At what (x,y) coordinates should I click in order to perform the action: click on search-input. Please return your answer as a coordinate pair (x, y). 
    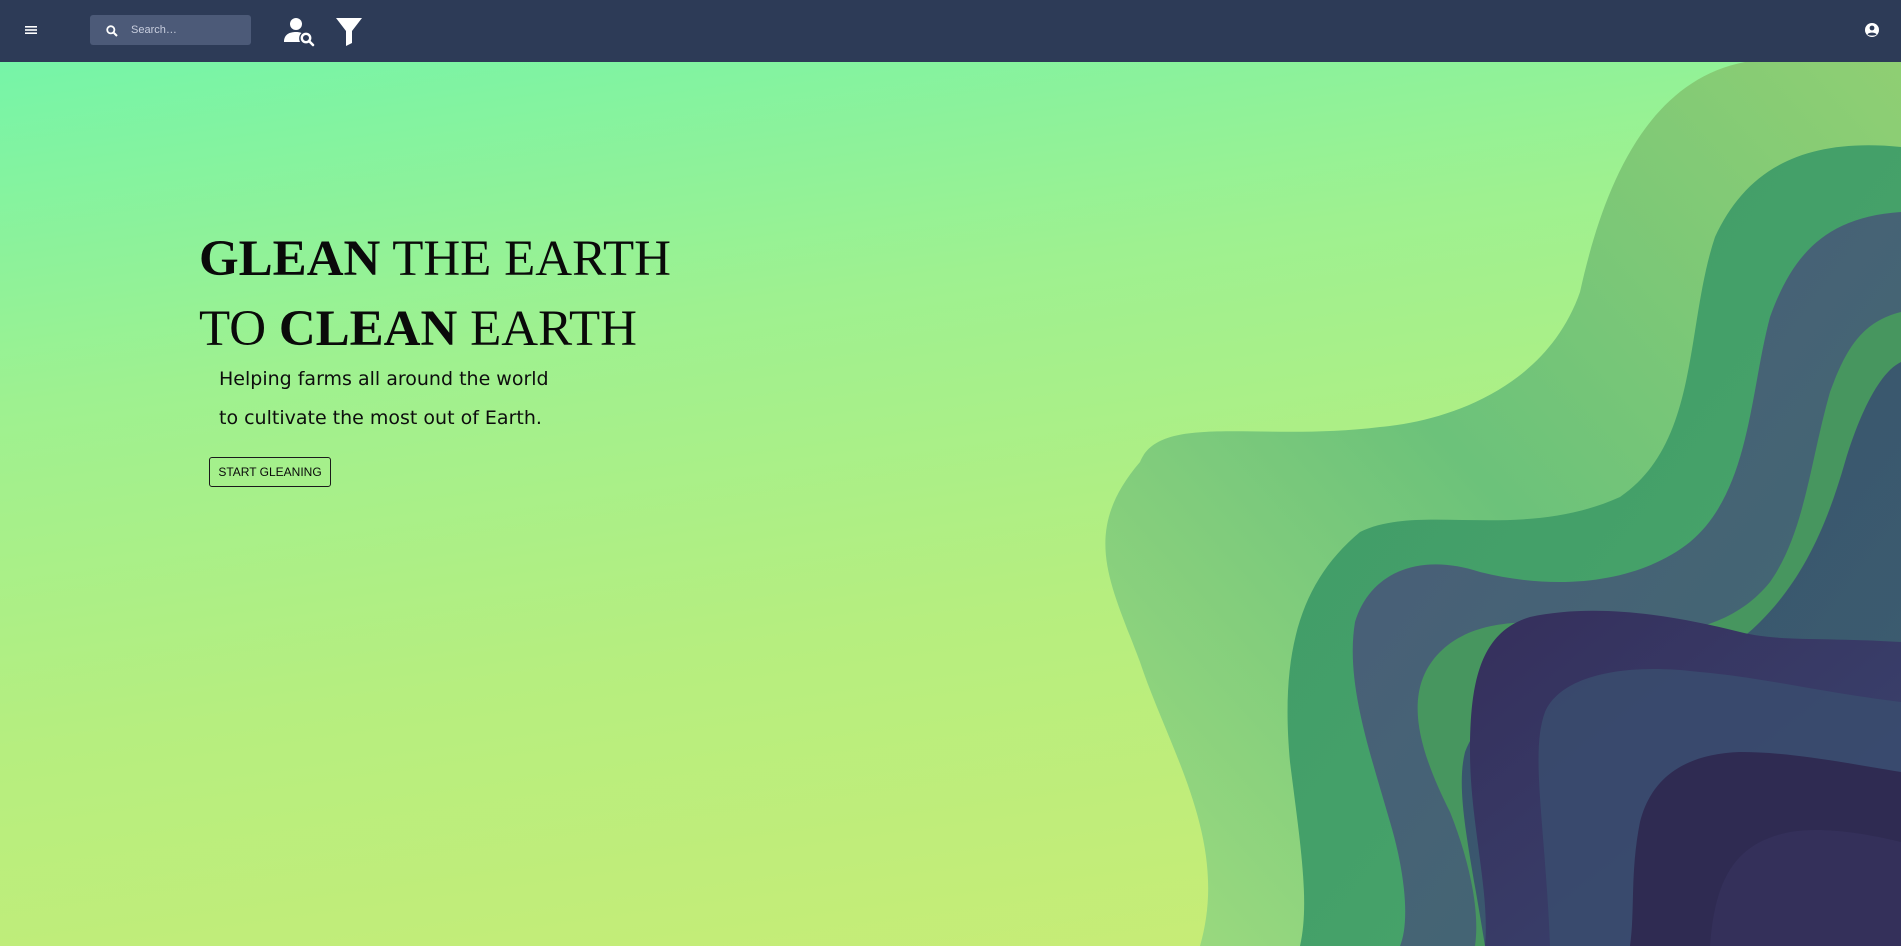
    Looking at the image, I should click on (187, 30).